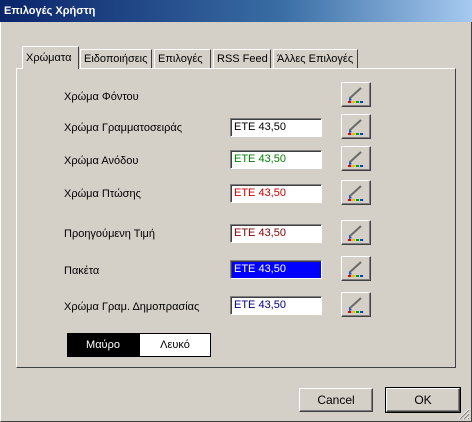 The image size is (472, 422). What do you see at coordinates (101, 161) in the screenshot?
I see `label-rise-color: Χρώμα Ανόδου` at bounding box center [101, 161].